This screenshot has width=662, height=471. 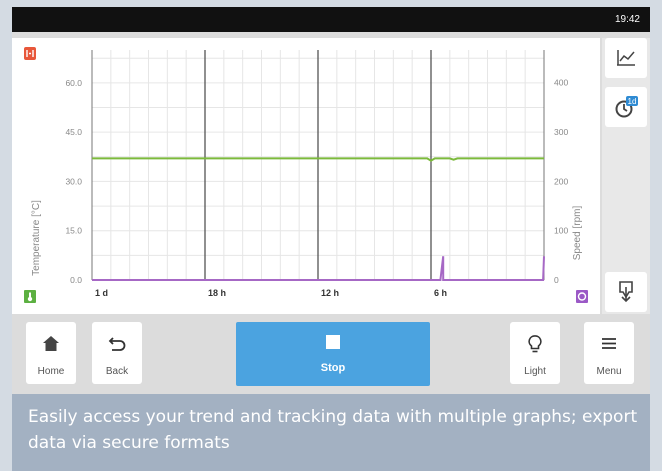 I want to click on right-axis-ticks: 400 300 200 100 0, so click(x=561, y=181).